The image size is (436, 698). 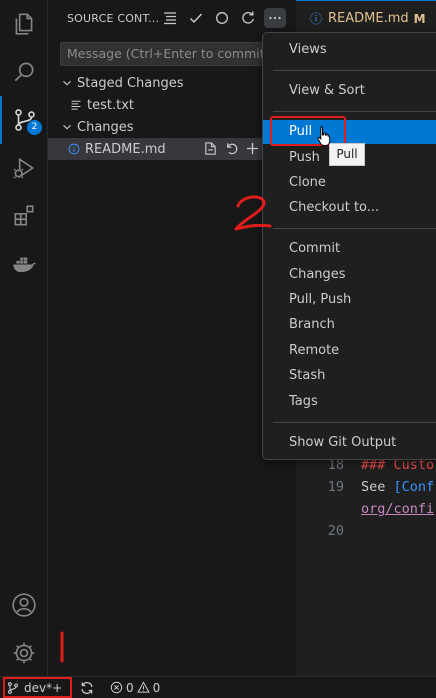 What do you see at coordinates (324, 136) in the screenshot?
I see `hand-cursor-icon` at bounding box center [324, 136].